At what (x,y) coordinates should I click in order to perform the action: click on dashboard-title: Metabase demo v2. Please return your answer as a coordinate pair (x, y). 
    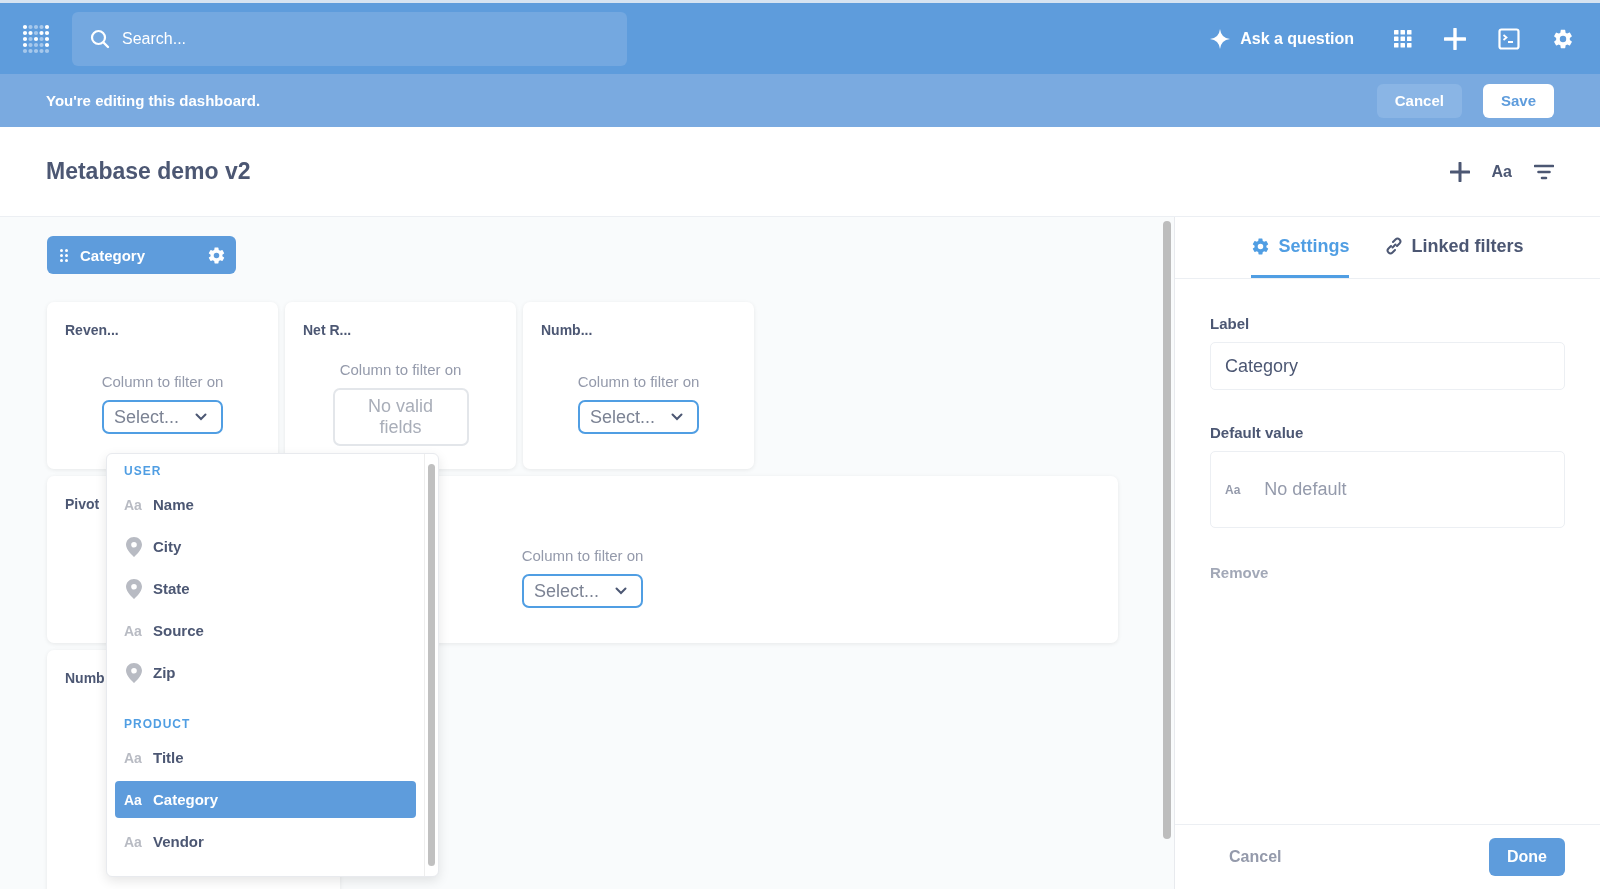
    Looking at the image, I should click on (148, 171).